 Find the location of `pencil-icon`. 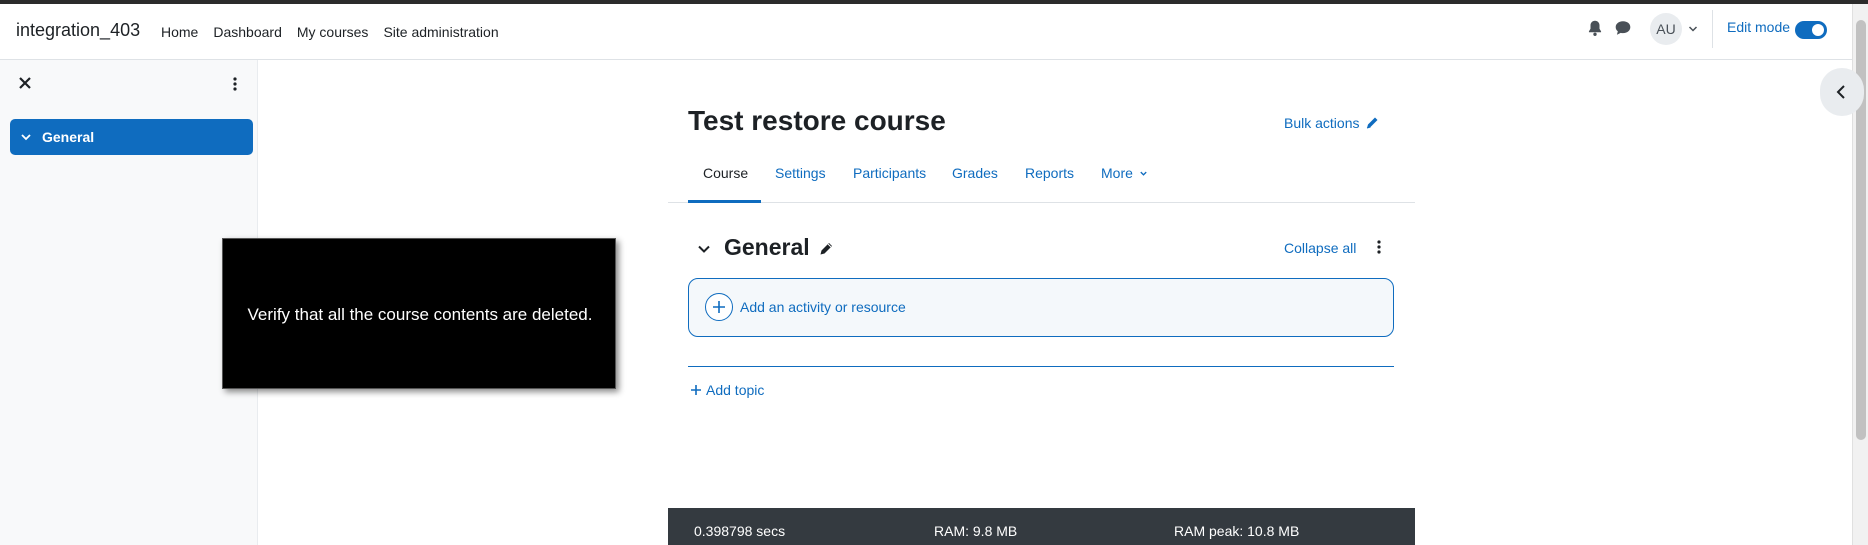

pencil-icon is located at coordinates (1372, 123).